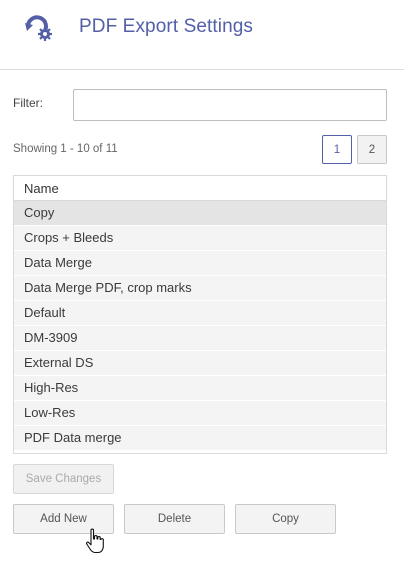 The width and height of the screenshot is (404, 571). What do you see at coordinates (200, 413) in the screenshot?
I see `table-row: Low-Res` at bounding box center [200, 413].